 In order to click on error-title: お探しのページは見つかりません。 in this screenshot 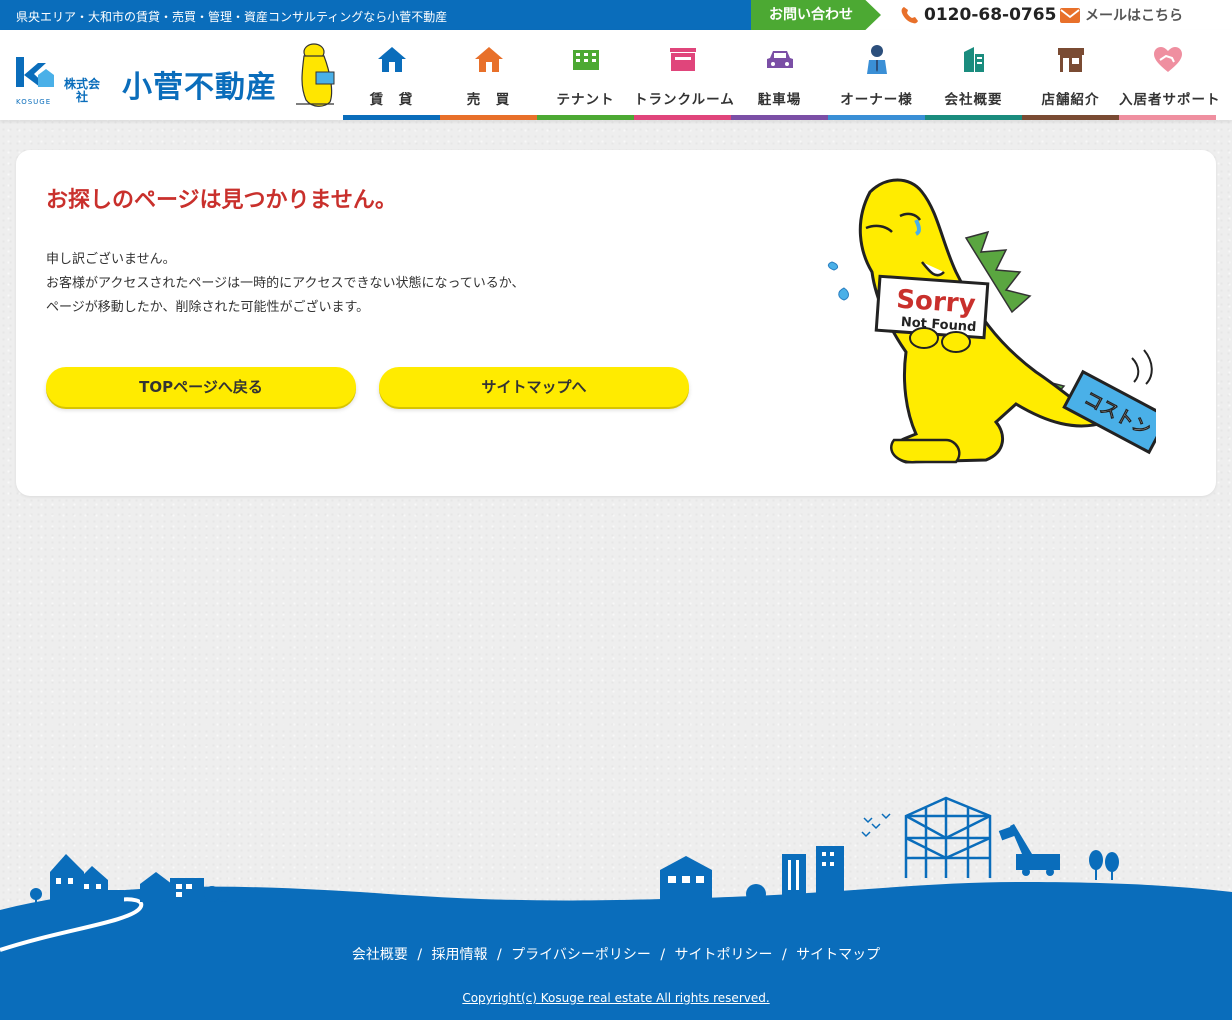, I will do `click(221, 200)`.